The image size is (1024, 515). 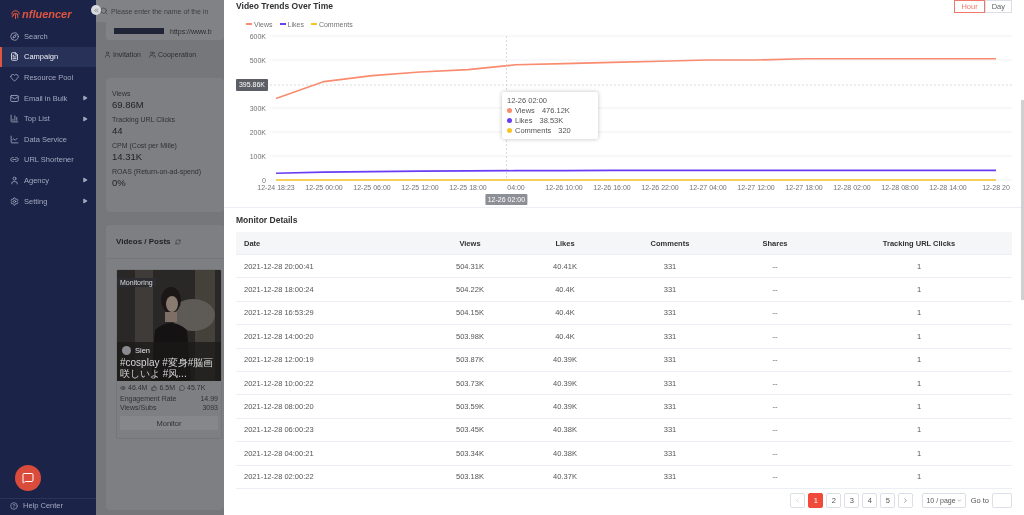 I want to click on eye-icon, so click(x=123, y=387).